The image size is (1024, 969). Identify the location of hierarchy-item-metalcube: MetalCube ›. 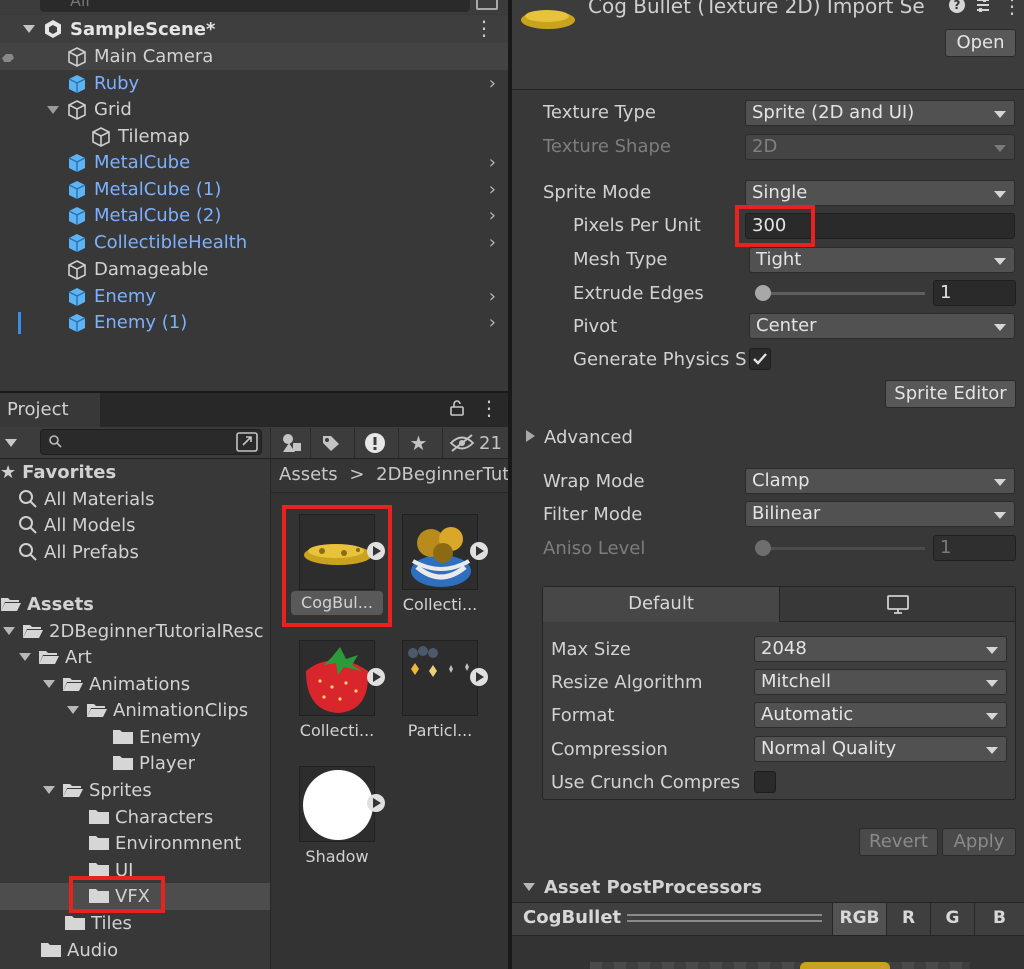
(254, 162).